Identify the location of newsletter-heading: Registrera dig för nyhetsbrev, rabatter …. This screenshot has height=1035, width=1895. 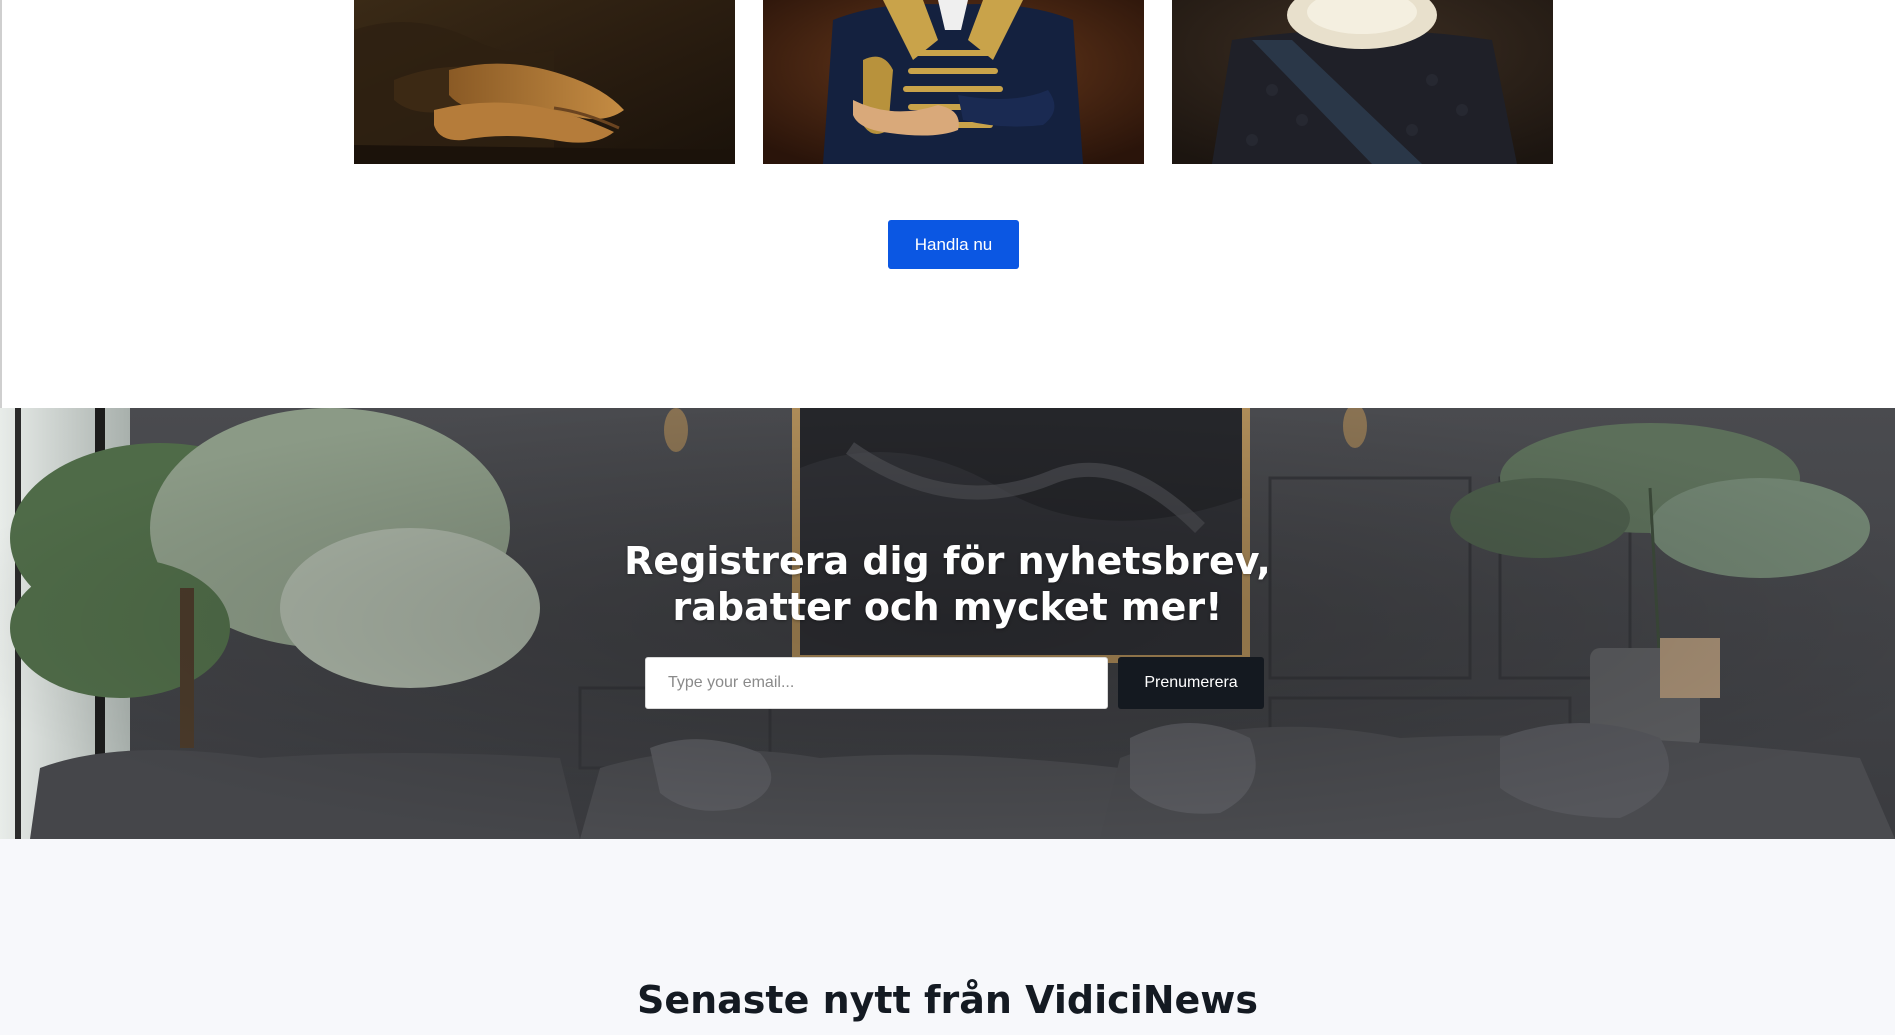
(947, 584).